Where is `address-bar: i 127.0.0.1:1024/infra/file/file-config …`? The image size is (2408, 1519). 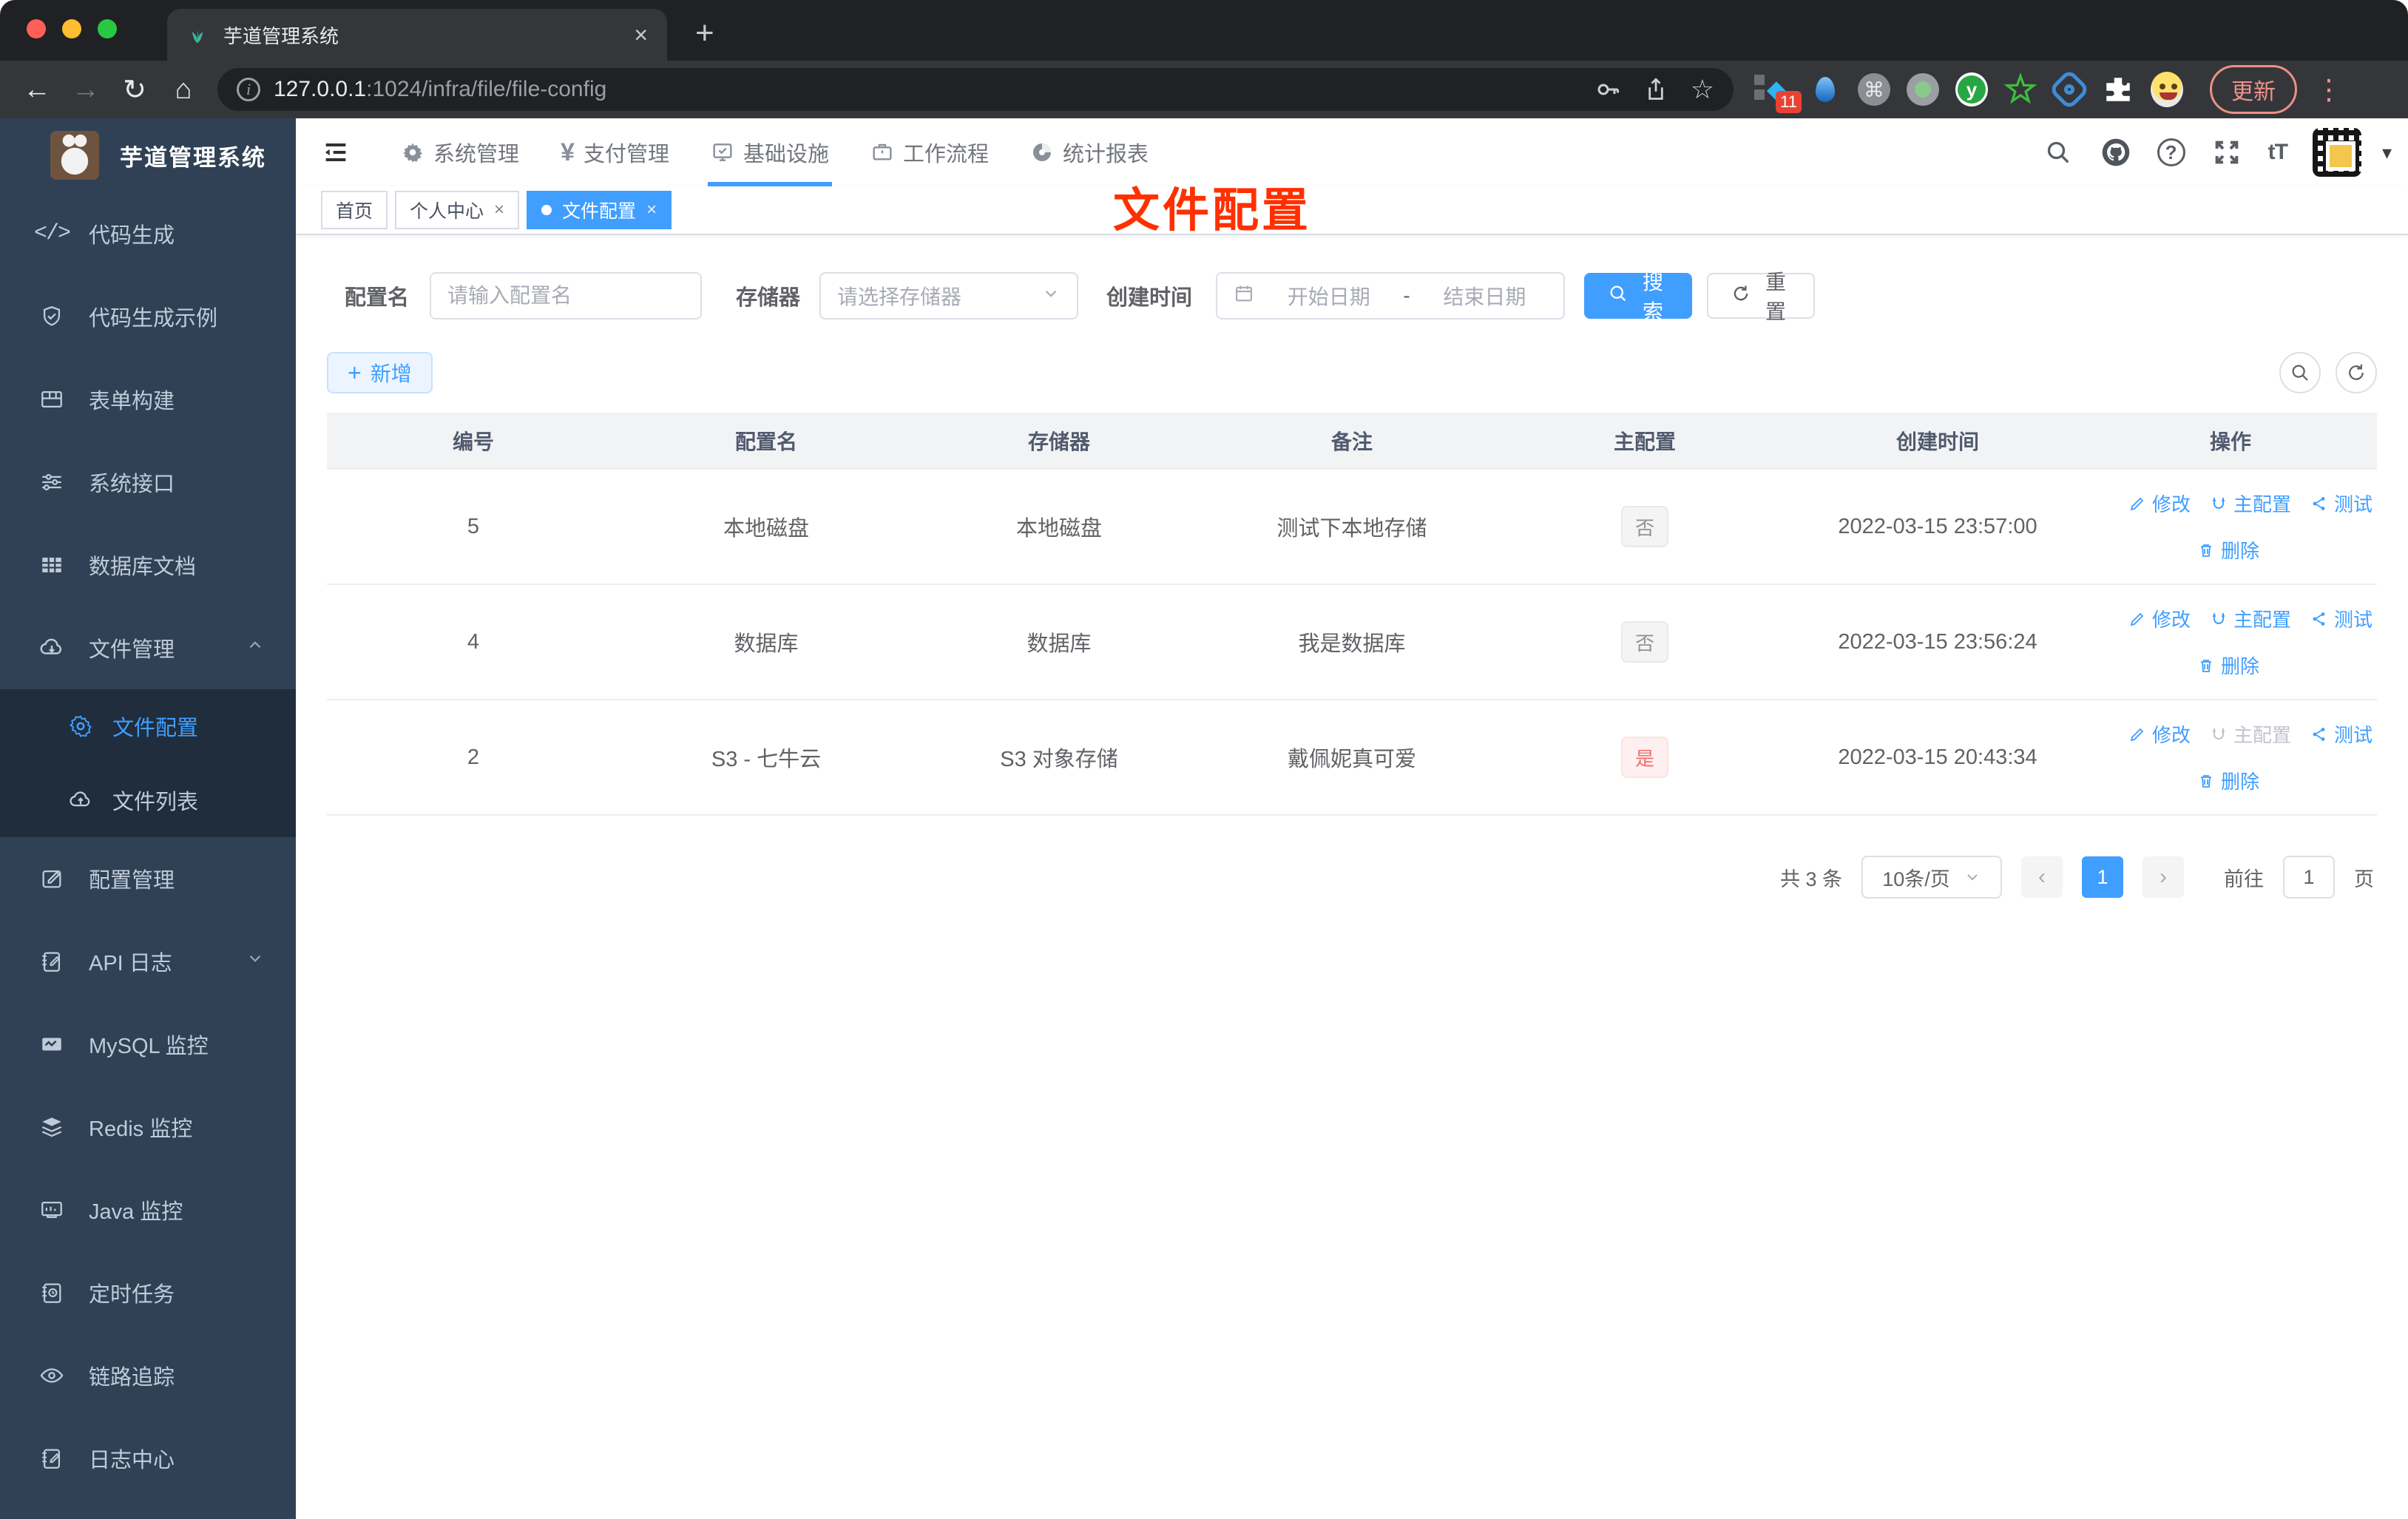 address-bar: i 127.0.0.1:1024/infra/file/file-config … is located at coordinates (975, 89).